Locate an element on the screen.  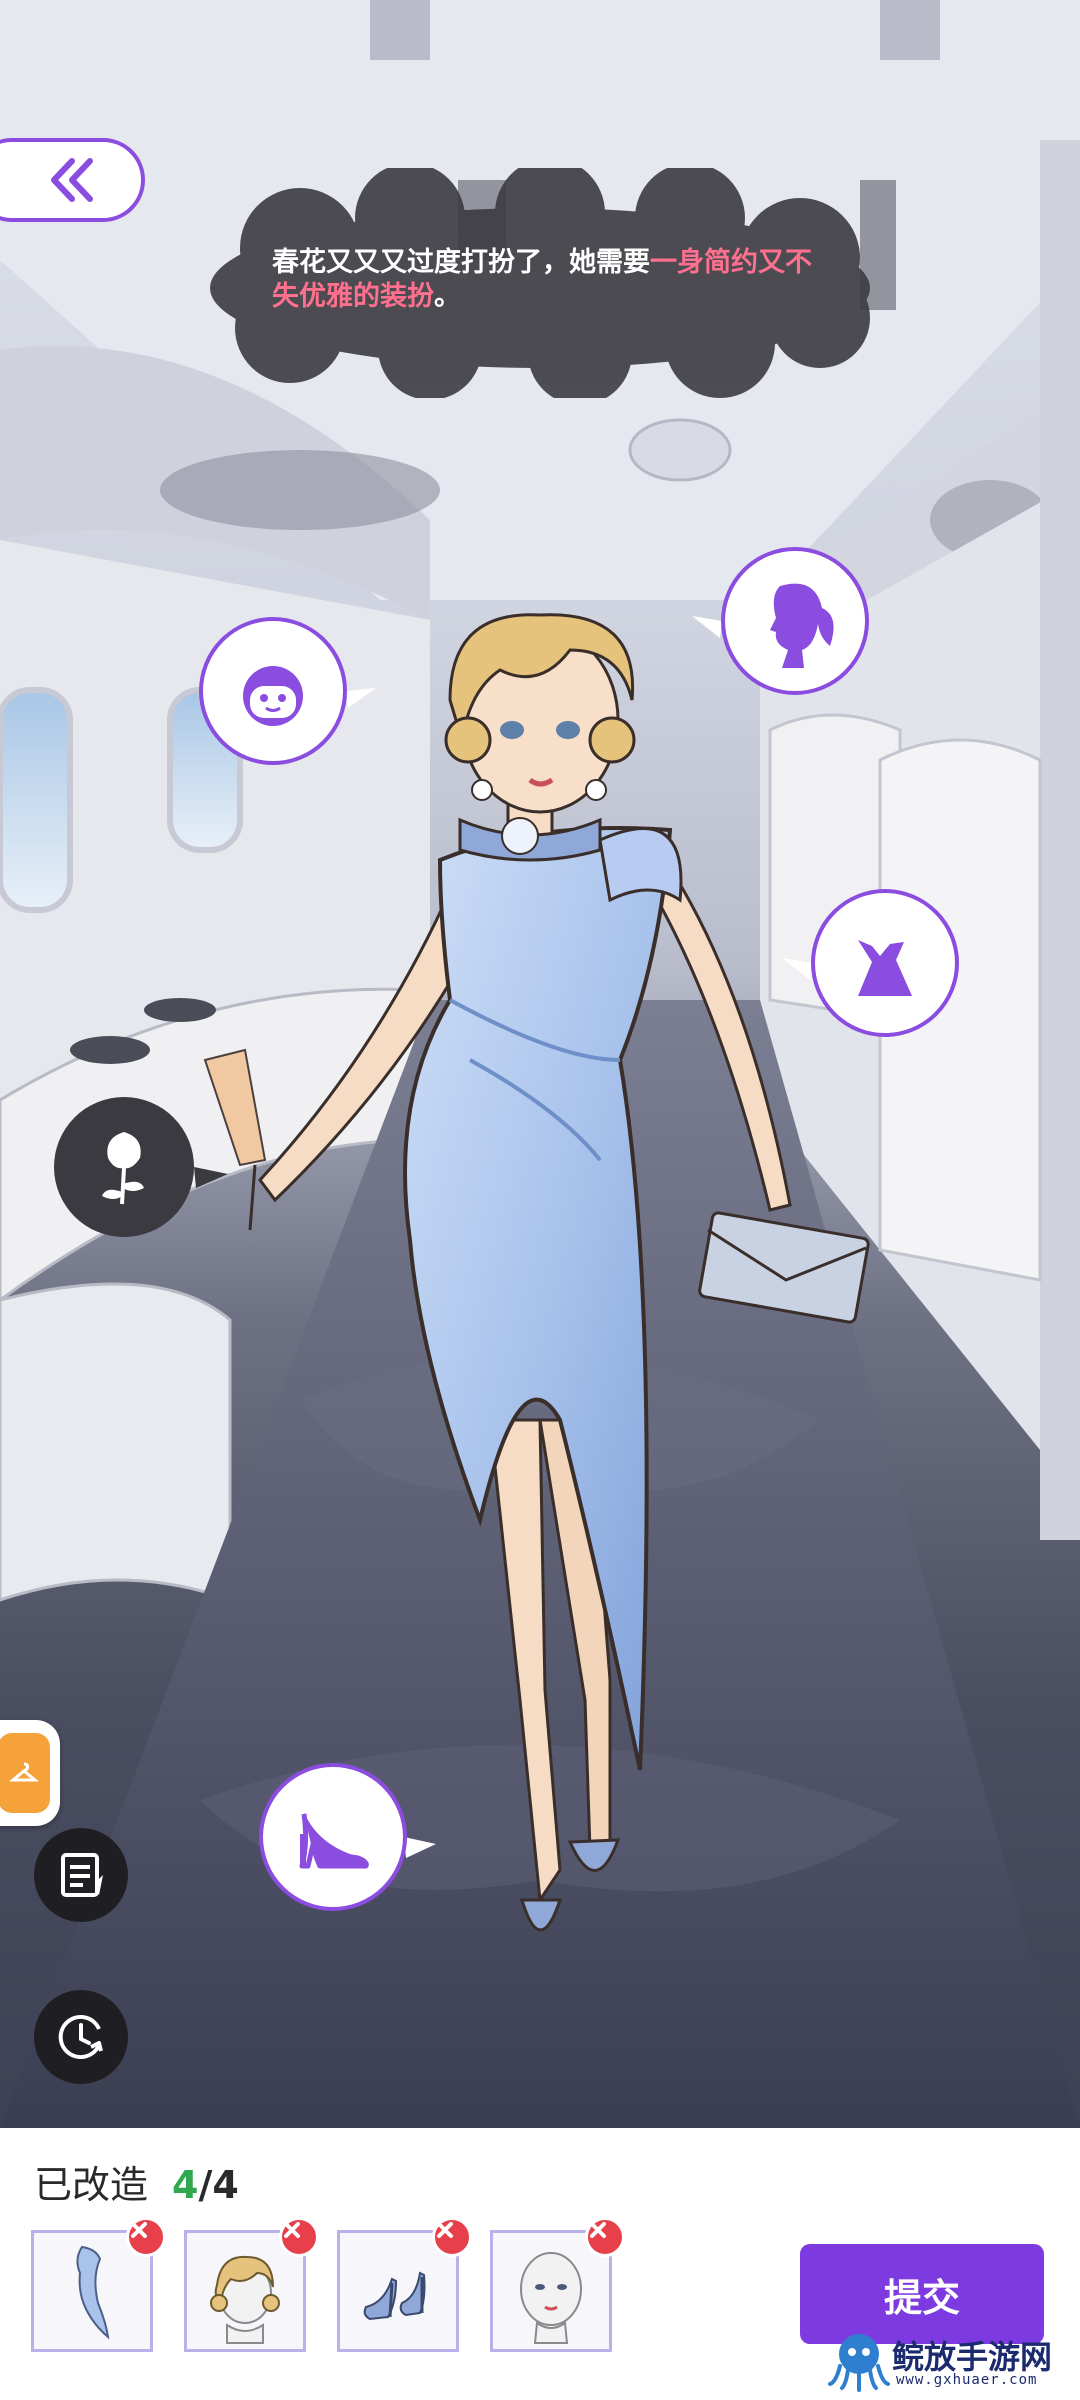
face-icon is located at coordinates (287, 691).